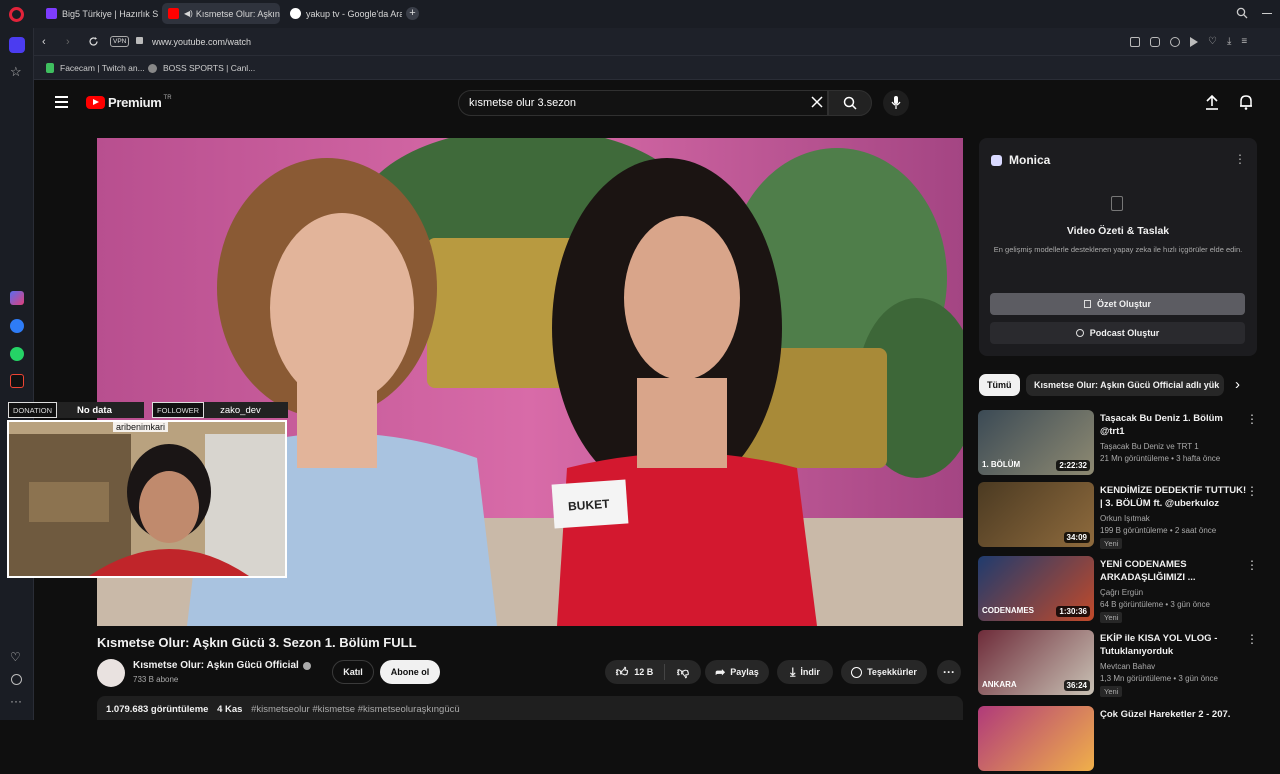  Describe the element at coordinates (1117, 333) in the screenshot. I see `podcast-button: Podcast Oluştur` at that location.